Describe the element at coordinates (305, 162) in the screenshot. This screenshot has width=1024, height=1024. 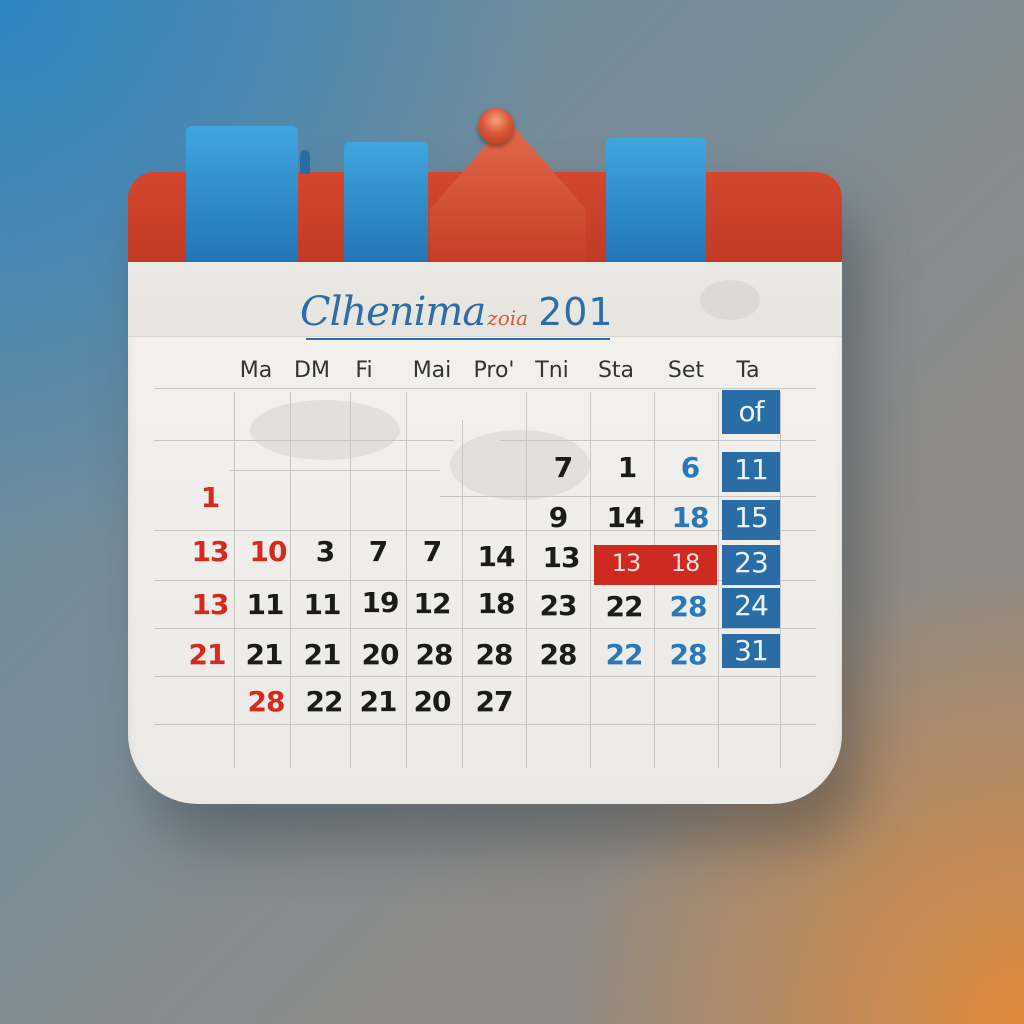
I see `binding-tab-red-small` at that location.